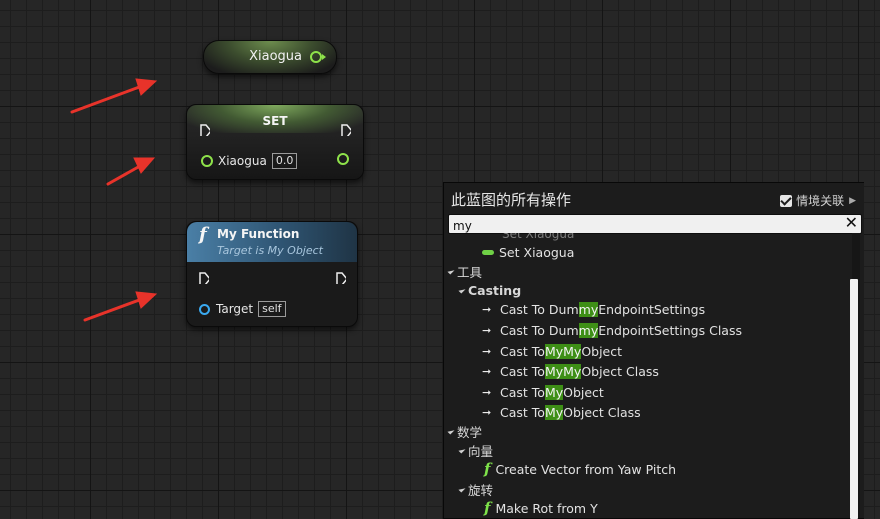 Image resolution: width=880 pixels, height=519 pixels. I want to click on category-casting: Casting, so click(489, 290).